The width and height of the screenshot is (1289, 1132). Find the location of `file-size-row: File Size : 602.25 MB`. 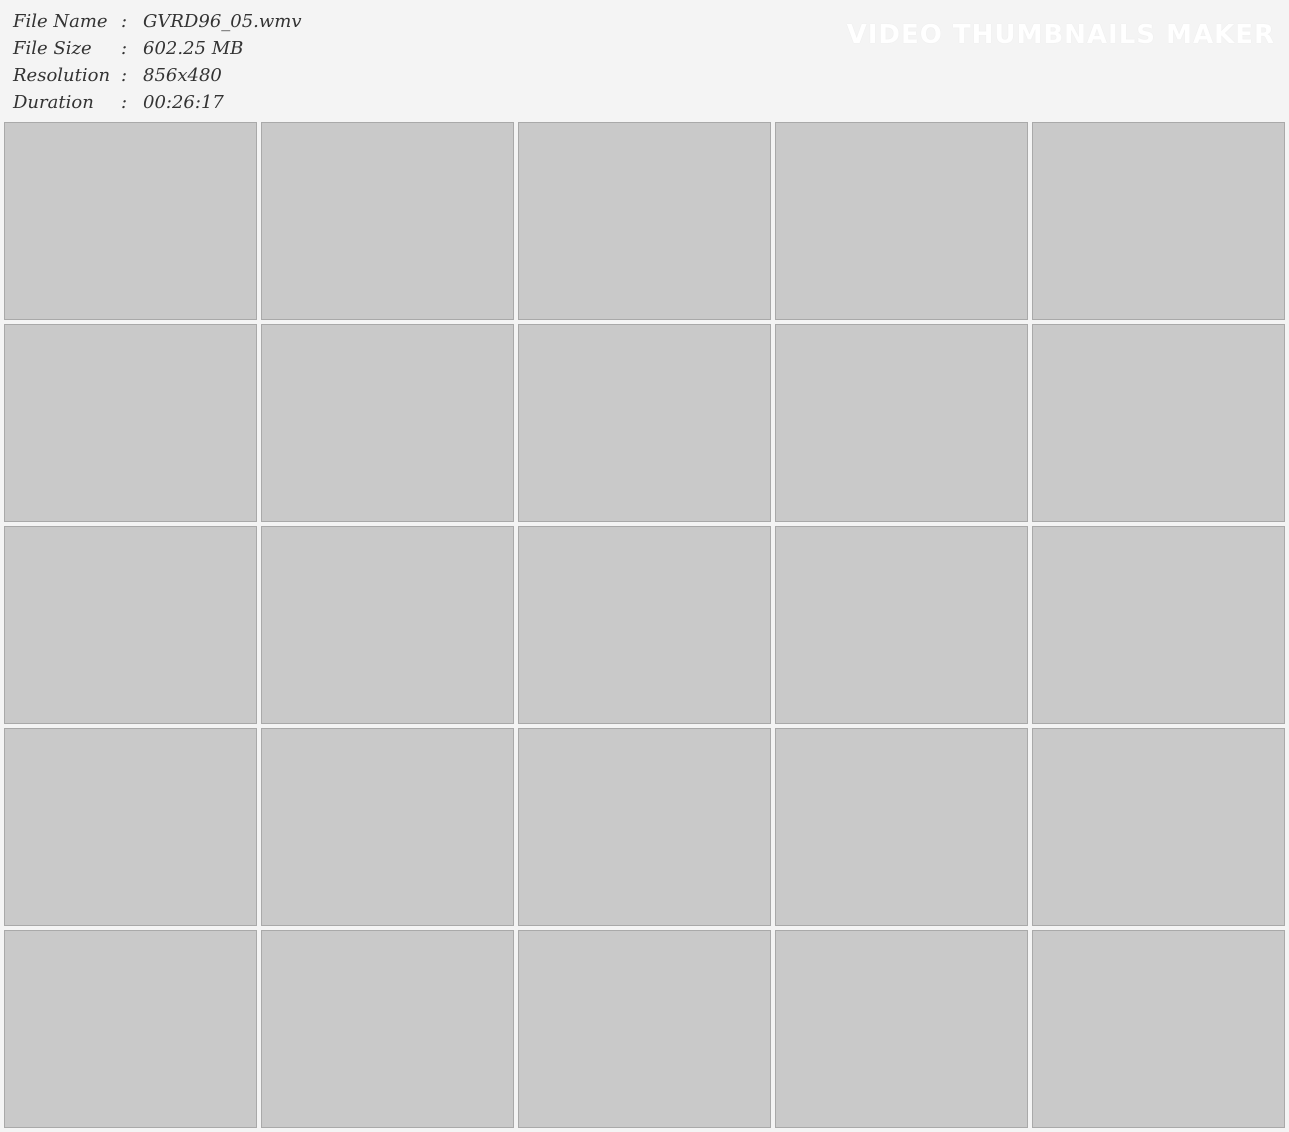

file-size-row: File Size : 602.25 MB is located at coordinates (157, 48).